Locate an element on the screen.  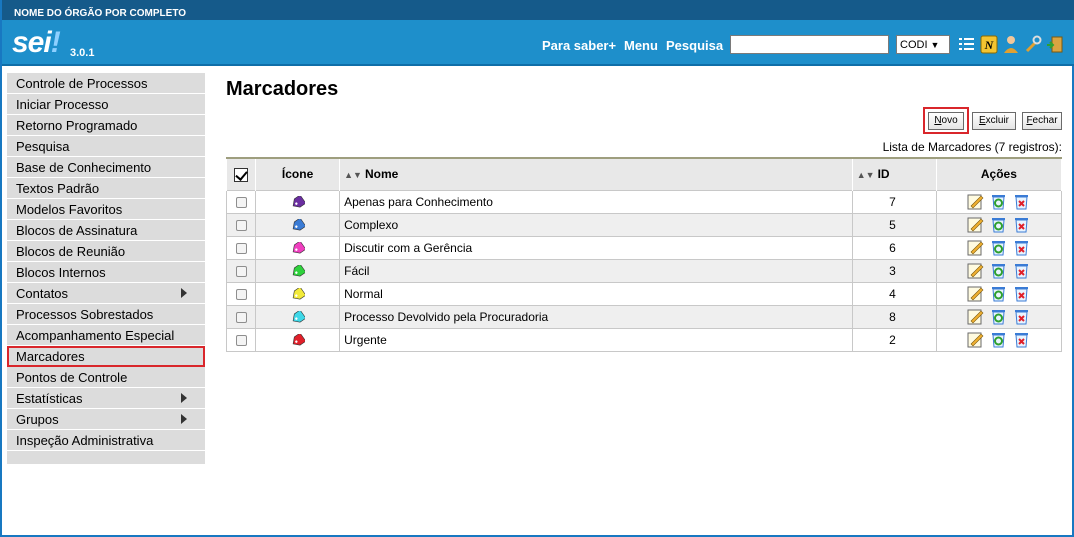
table-row: Fácil 3 is located at coordinates (644, 270).